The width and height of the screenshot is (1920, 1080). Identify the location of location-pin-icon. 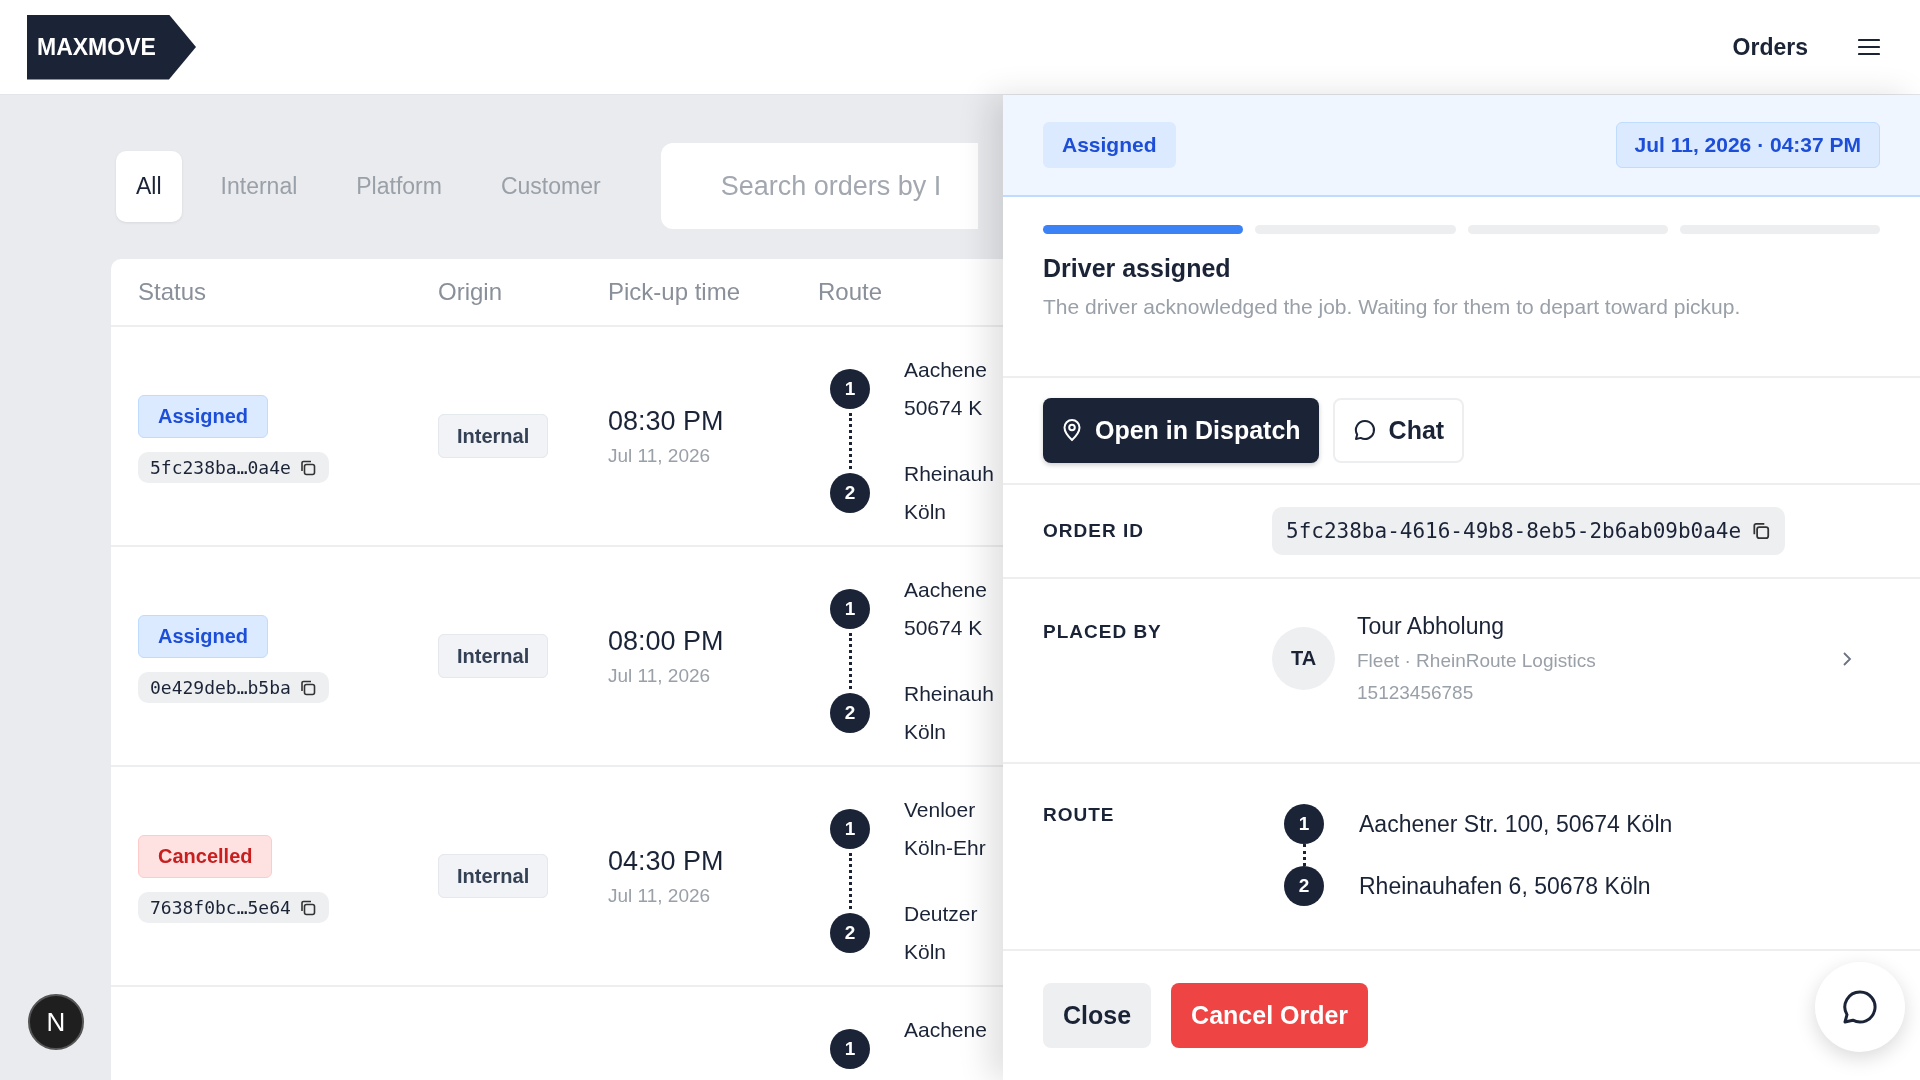
(1072, 430).